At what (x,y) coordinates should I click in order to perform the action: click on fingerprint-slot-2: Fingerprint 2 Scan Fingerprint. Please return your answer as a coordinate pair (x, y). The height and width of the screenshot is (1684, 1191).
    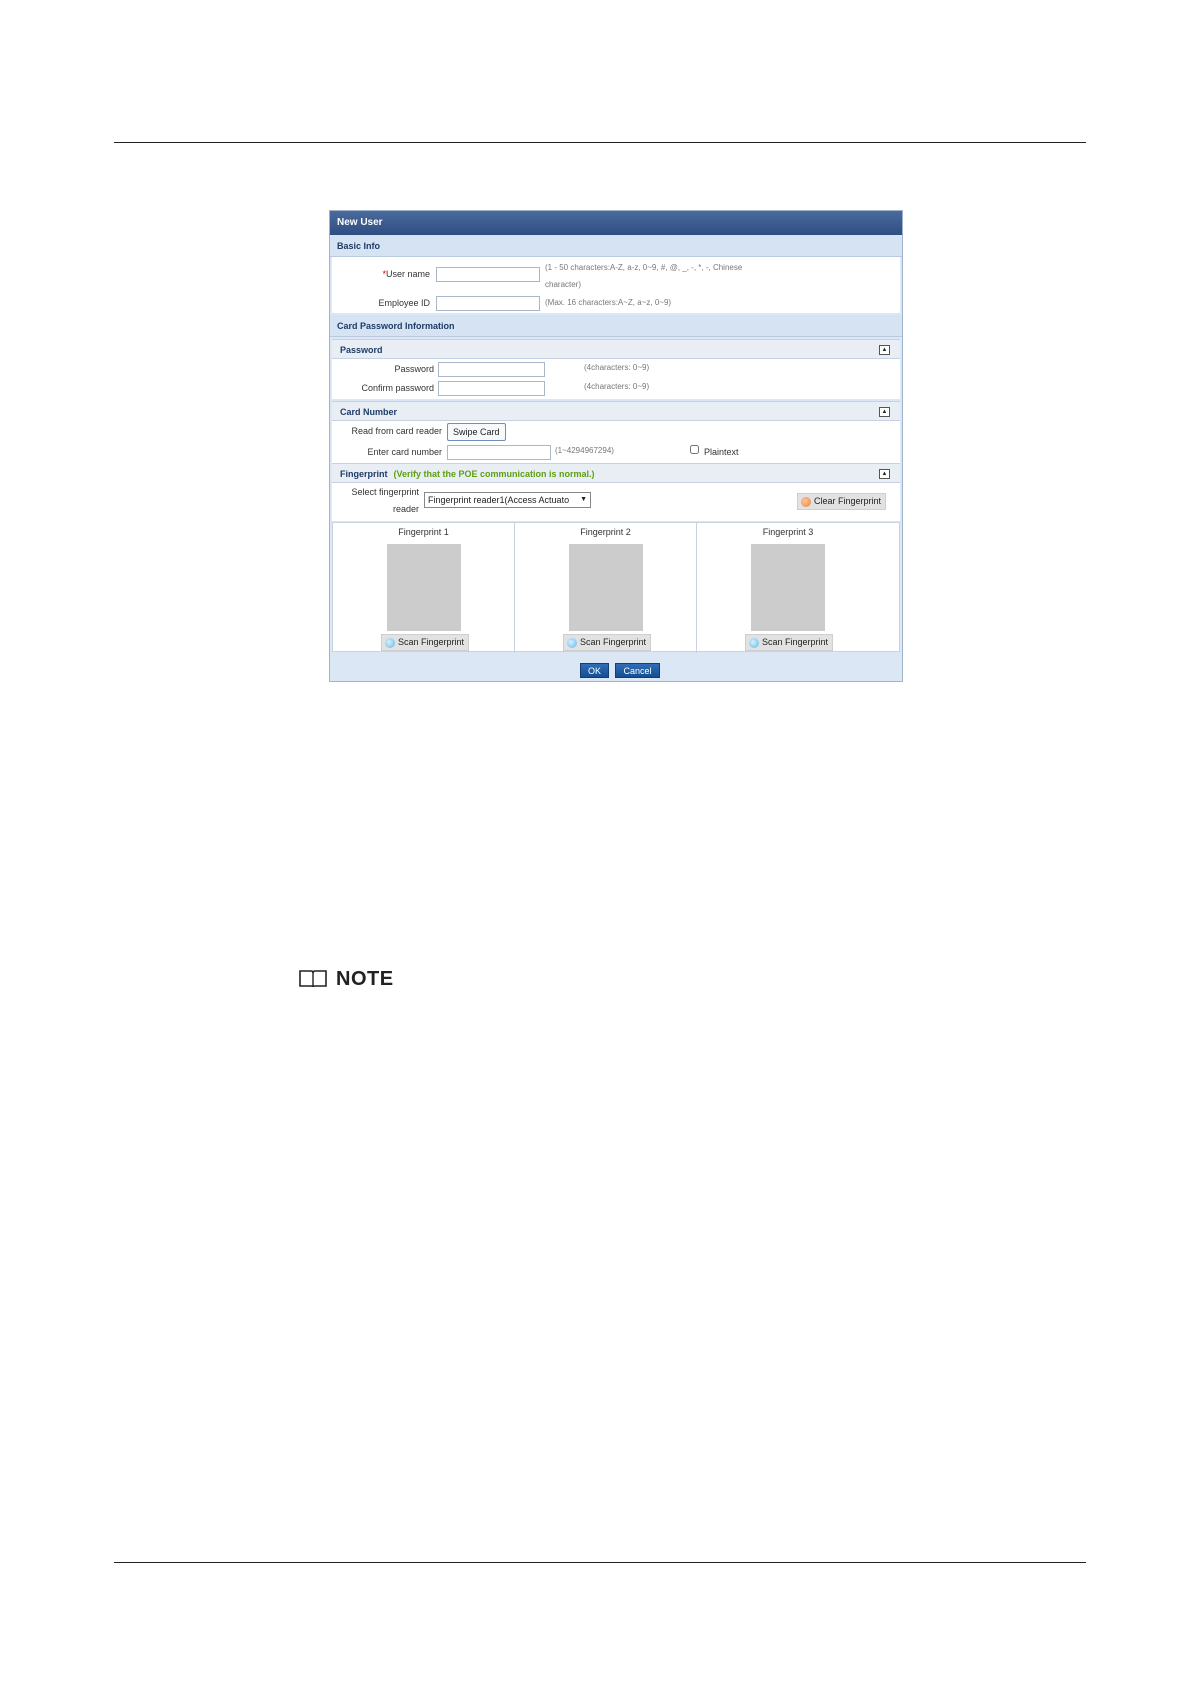
    Looking at the image, I should click on (606, 588).